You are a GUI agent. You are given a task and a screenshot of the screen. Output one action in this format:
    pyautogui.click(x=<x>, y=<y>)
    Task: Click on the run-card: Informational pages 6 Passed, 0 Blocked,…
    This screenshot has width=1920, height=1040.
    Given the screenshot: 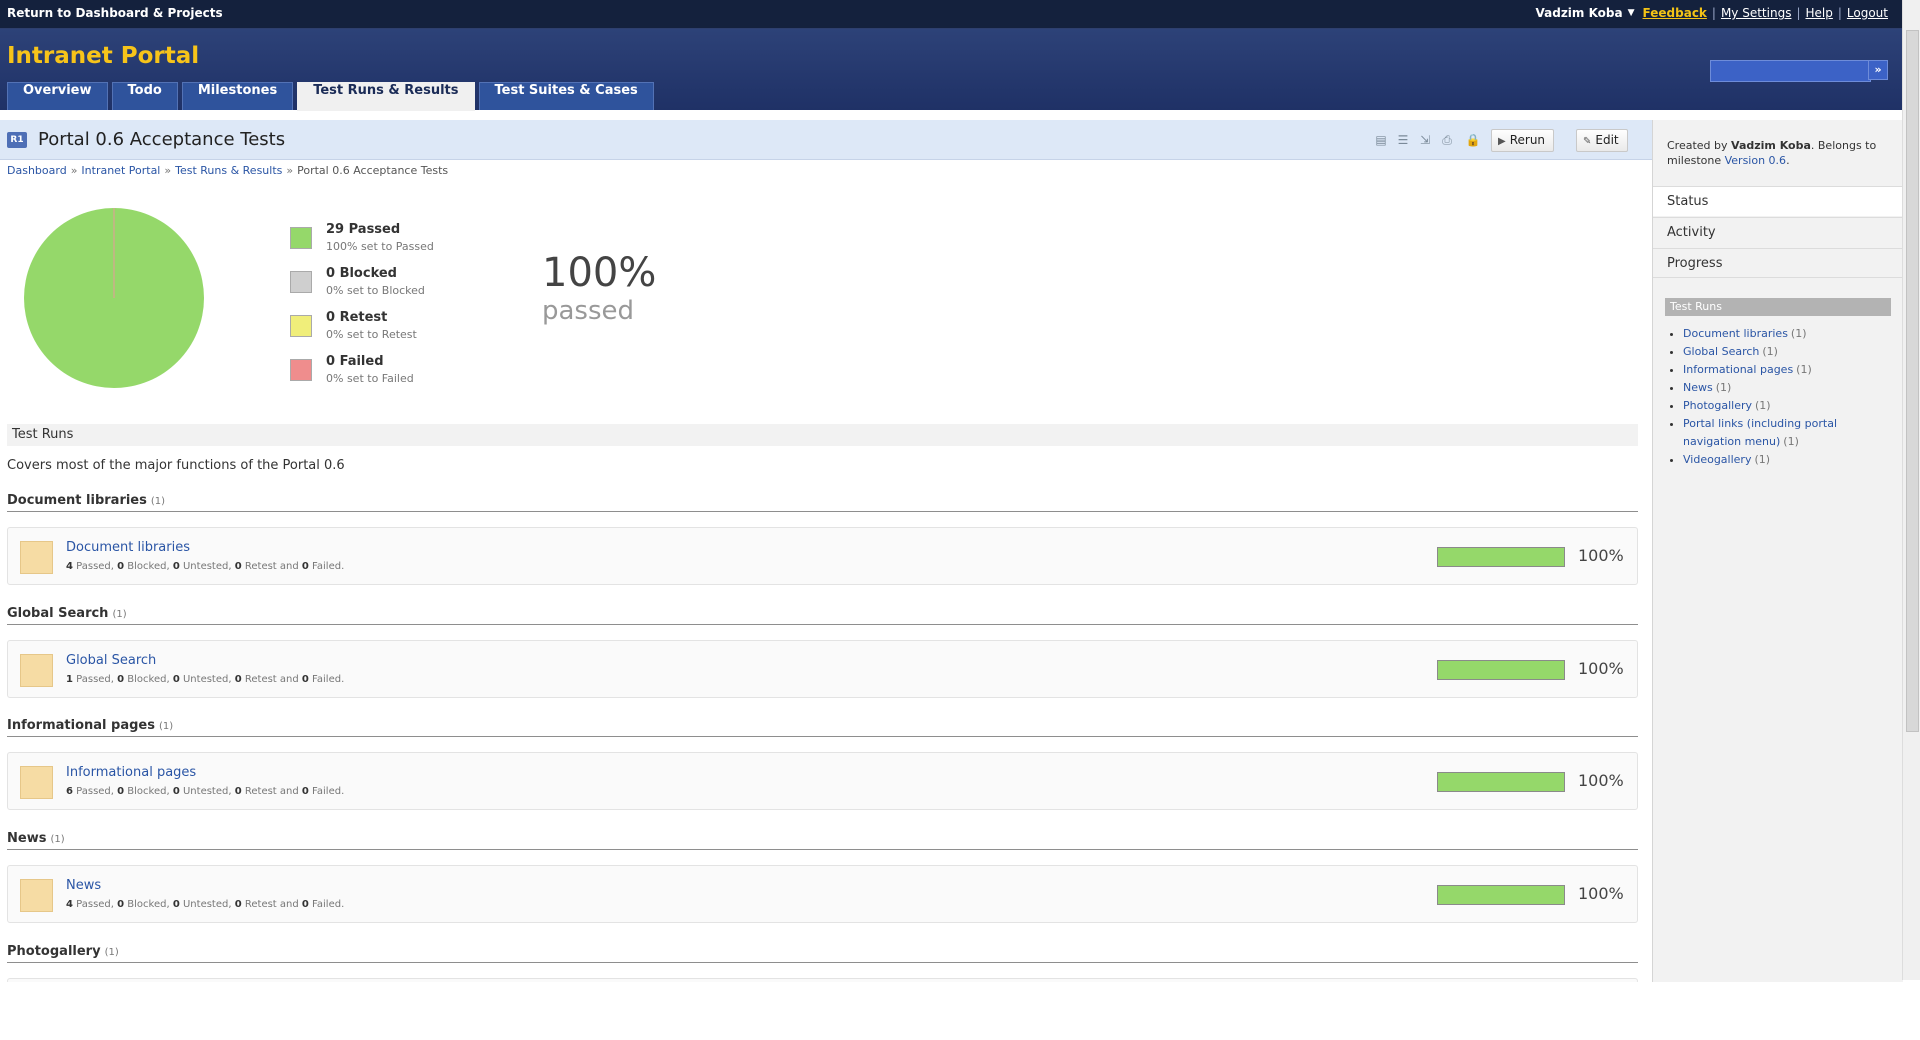 What is the action you would take?
    pyautogui.click(x=822, y=781)
    